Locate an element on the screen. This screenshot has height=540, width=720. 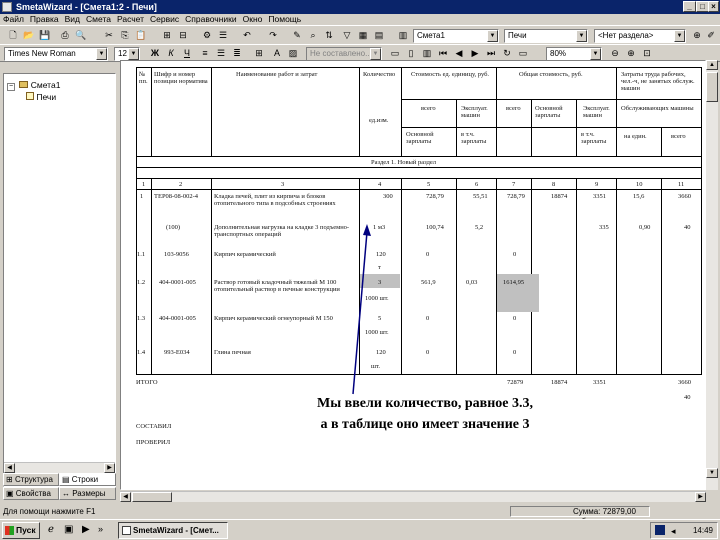
underline-button: Ч is located at coordinates (187, 53).